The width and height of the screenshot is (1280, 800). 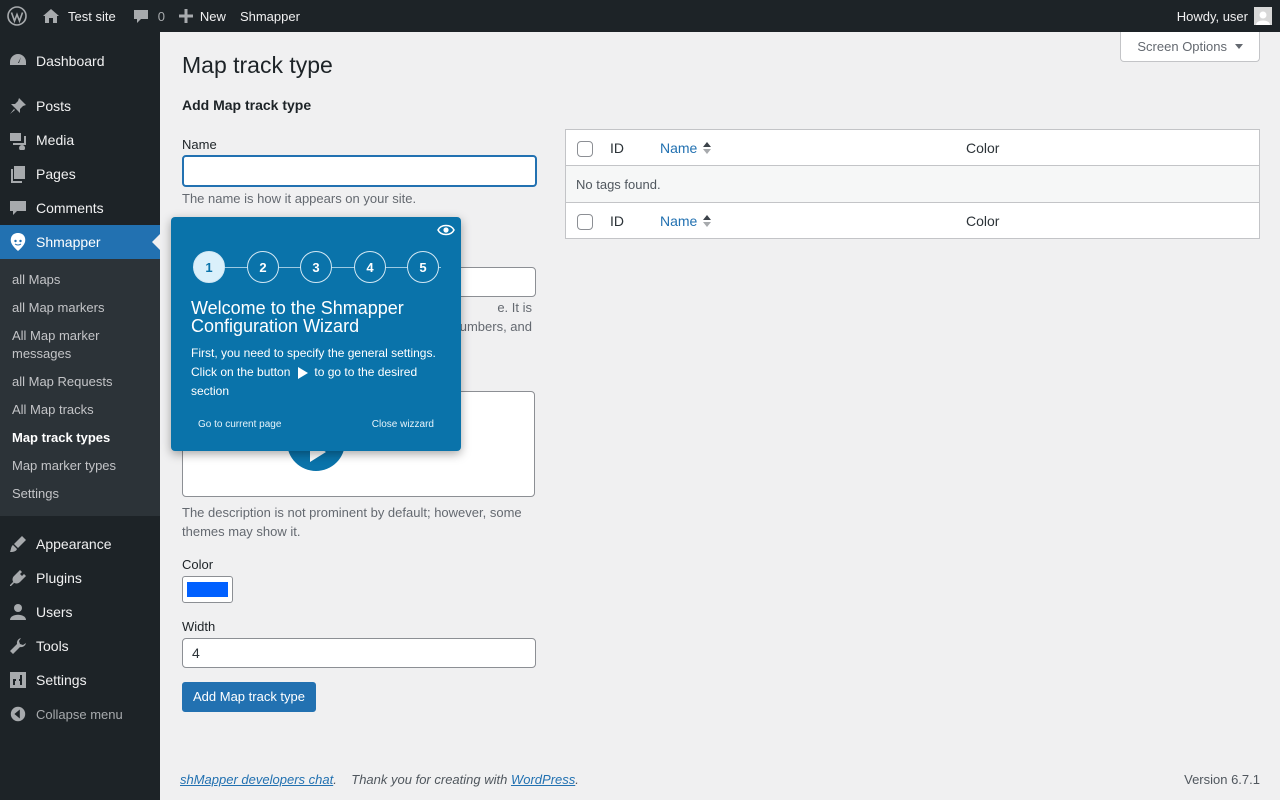 I want to click on menu-pages-label: Pages, so click(x=56, y=174).